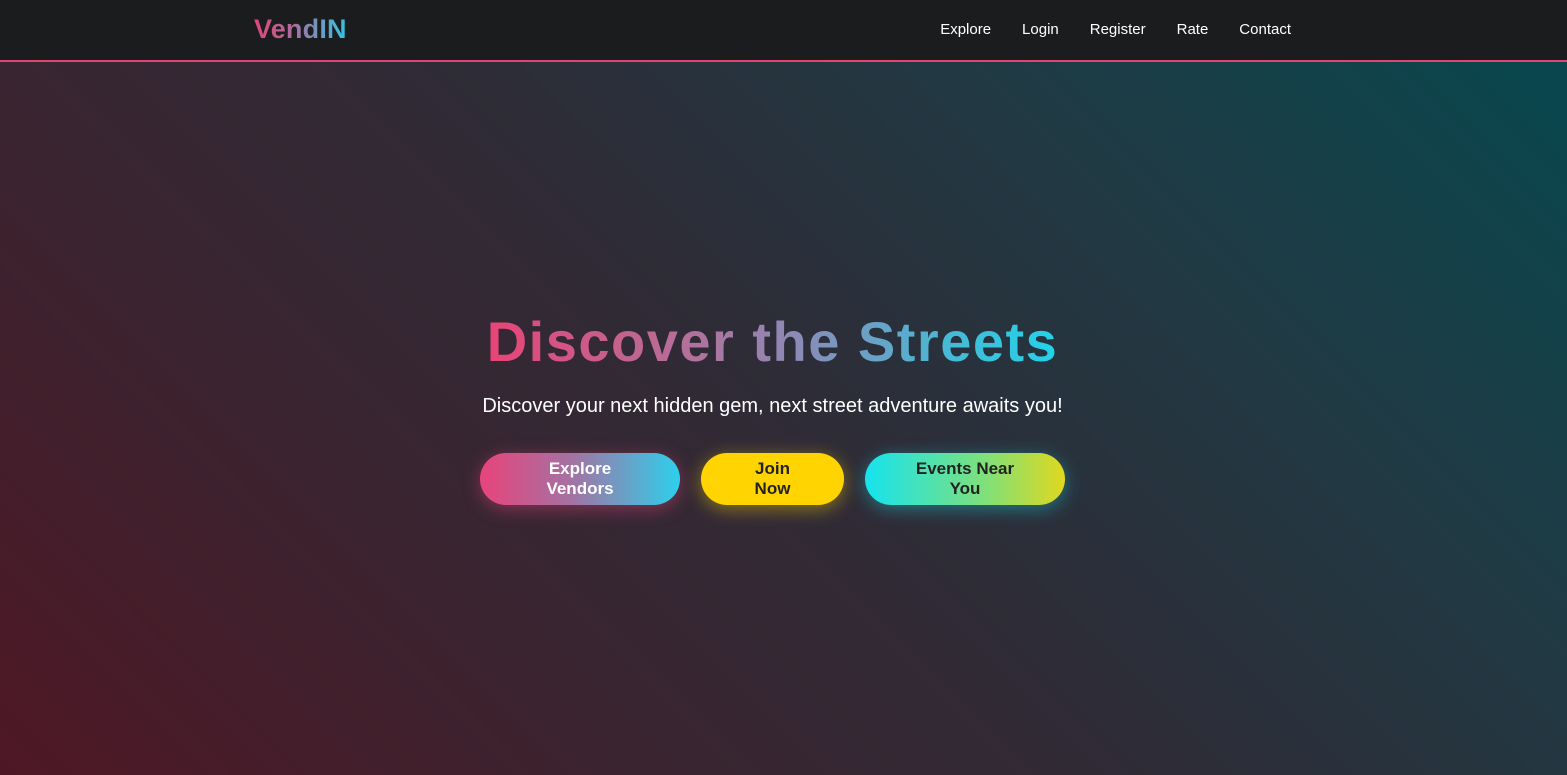 The width and height of the screenshot is (1567, 775). I want to click on nav-link-explore: Explore, so click(965, 29).